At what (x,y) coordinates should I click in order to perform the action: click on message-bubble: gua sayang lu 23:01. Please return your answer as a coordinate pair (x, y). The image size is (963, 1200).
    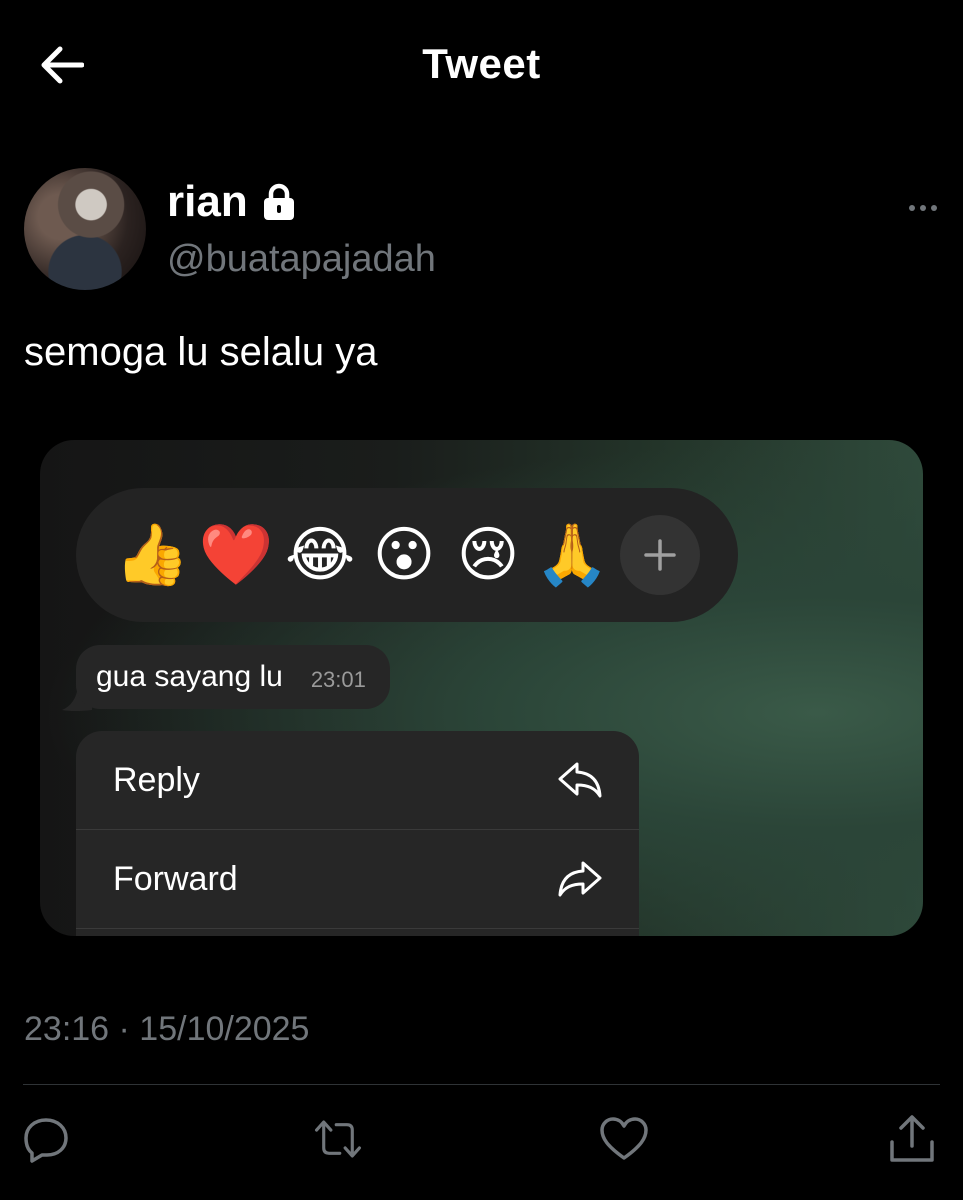
    Looking at the image, I should click on (233, 677).